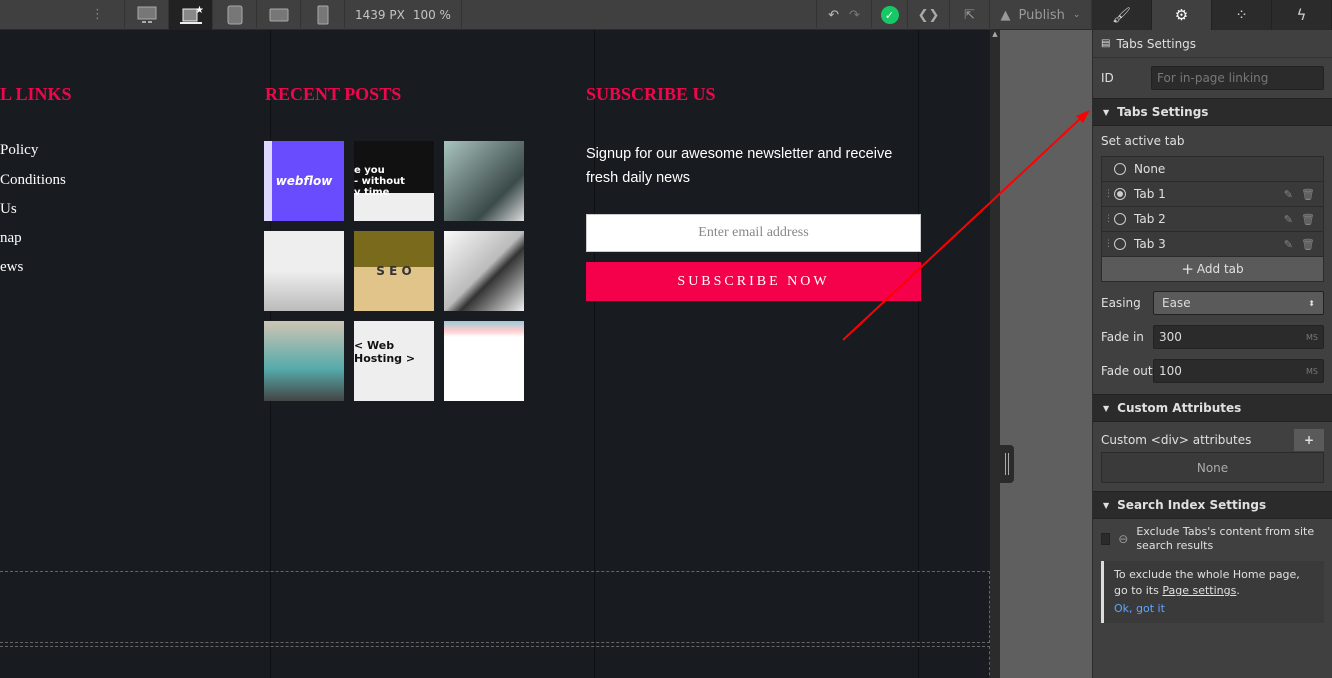 This screenshot has width=1332, height=678. I want to click on search-index-header: ▼ Search Index Settings, so click(1212, 505).